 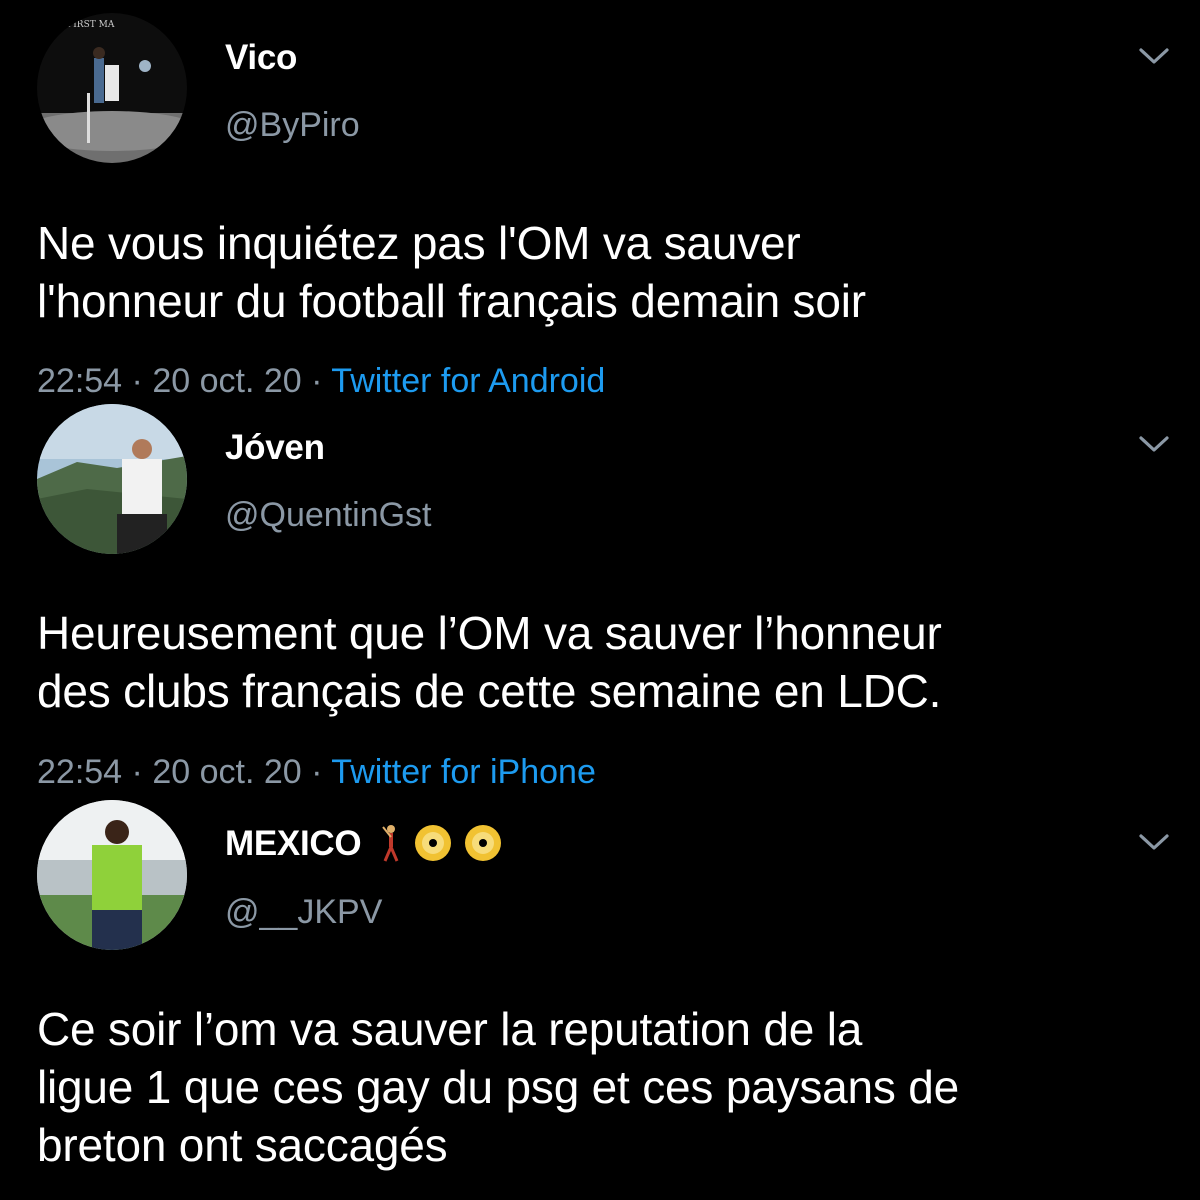 I want to click on tweet-text-line: breton ont saccagés, so click(x=242, y=1145).